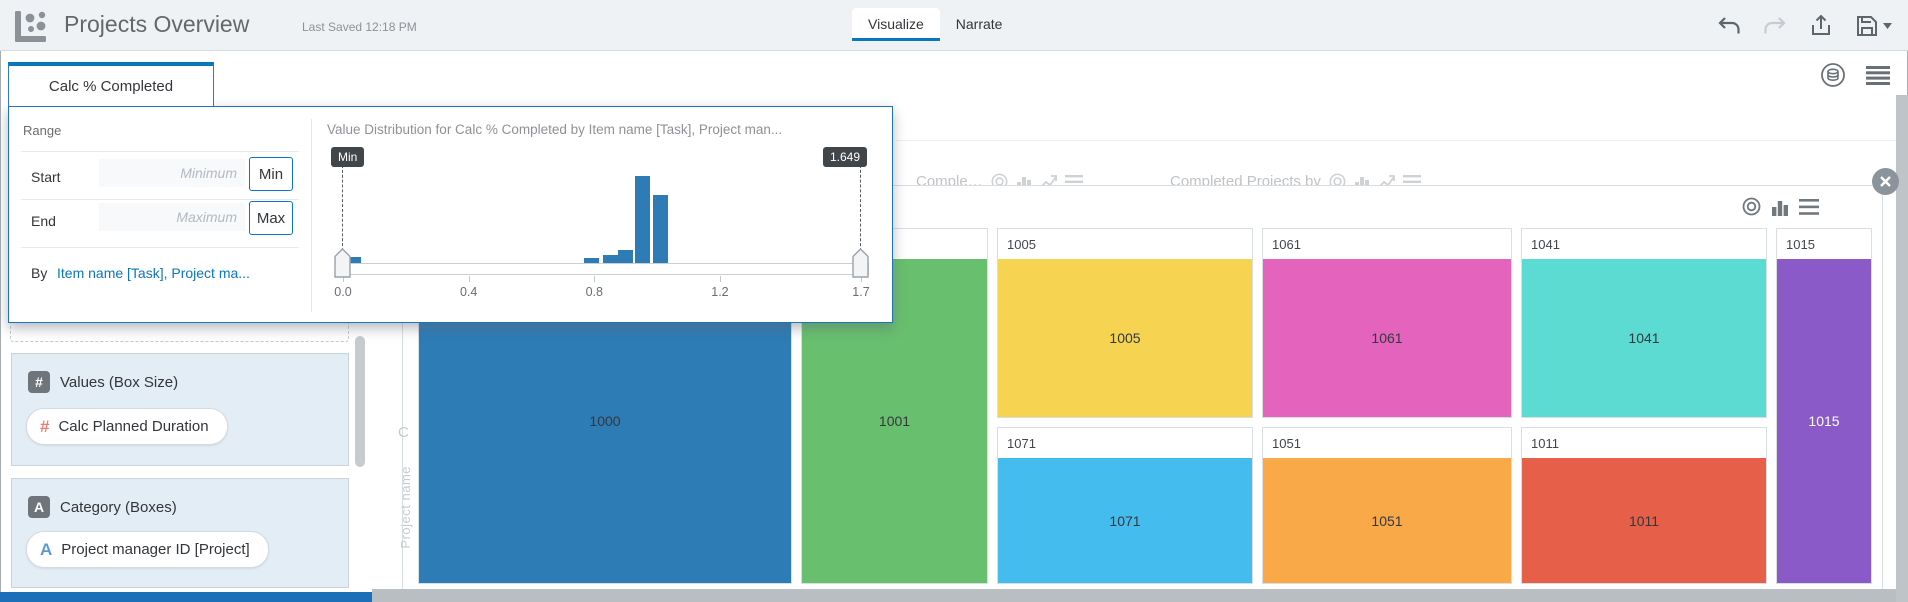 Image resolution: width=1908 pixels, height=602 pixels. I want to click on box-value-label: 1051, so click(1387, 520).